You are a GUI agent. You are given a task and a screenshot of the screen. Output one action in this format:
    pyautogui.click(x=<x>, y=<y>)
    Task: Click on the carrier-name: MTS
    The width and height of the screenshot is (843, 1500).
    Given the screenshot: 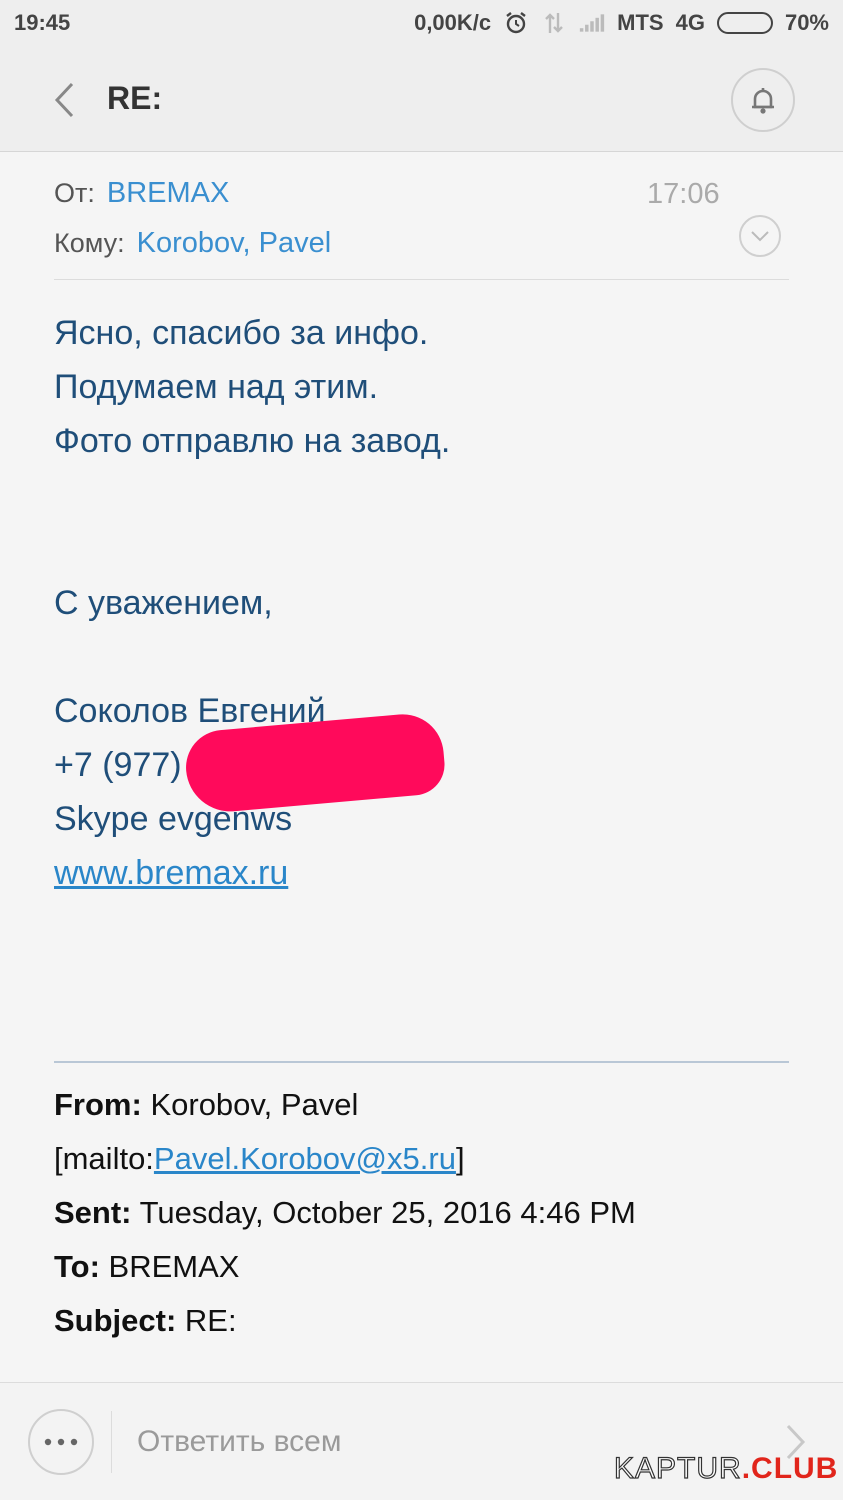 What is the action you would take?
    pyautogui.click(x=640, y=22)
    